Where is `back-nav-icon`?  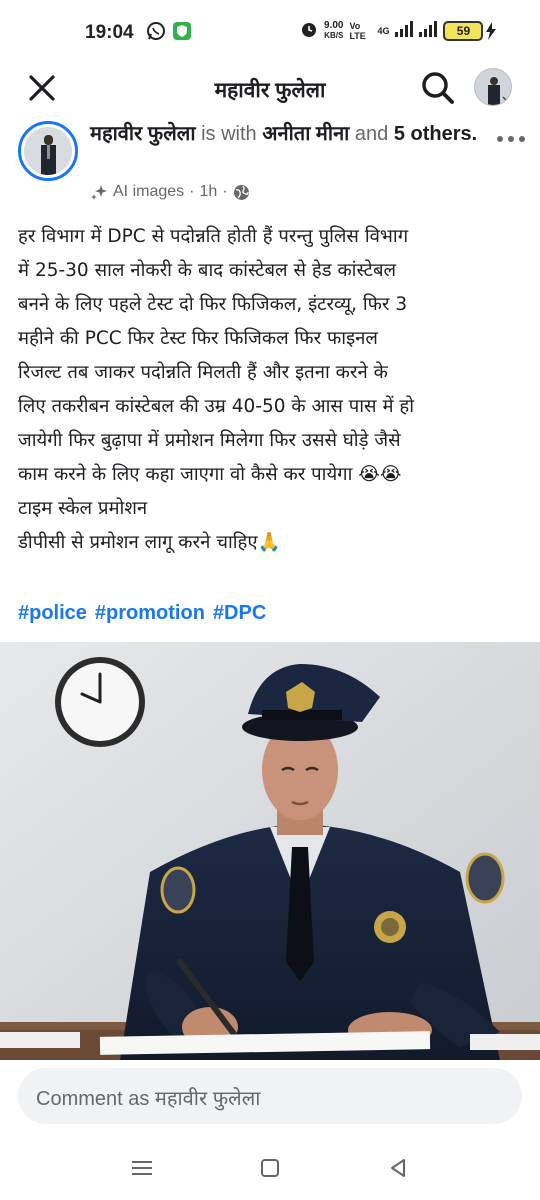
back-nav-icon is located at coordinates (398, 1168).